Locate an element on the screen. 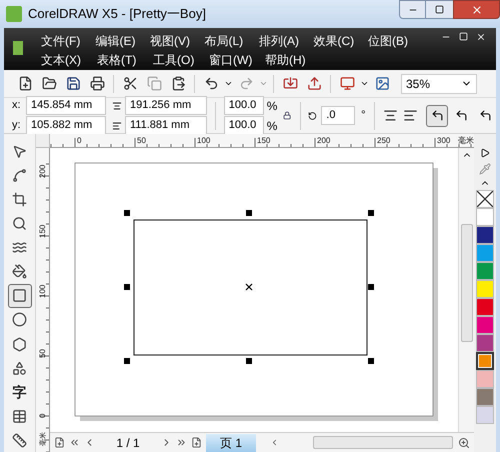  maximize-button is located at coordinates (439, 9).